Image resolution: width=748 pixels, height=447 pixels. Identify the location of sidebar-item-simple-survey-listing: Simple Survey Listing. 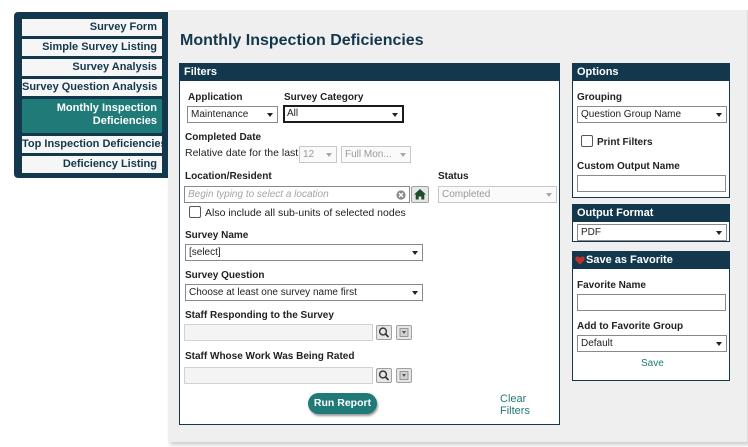
(92, 47).